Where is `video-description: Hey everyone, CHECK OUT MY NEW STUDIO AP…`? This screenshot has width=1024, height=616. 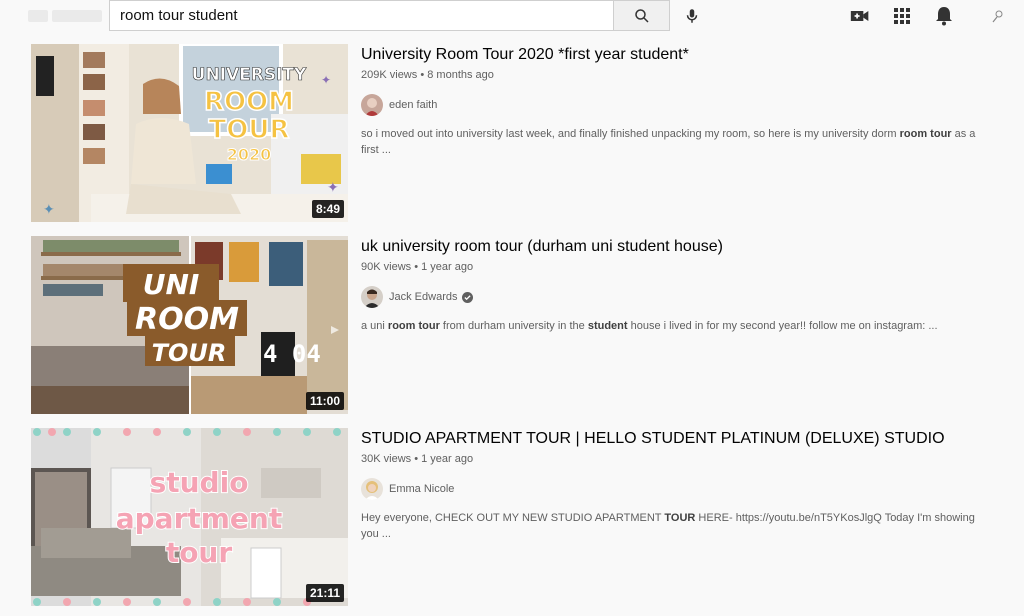
video-description: Hey everyone, CHECK OUT MY NEW STUDIO AP… is located at coordinates (671, 526).